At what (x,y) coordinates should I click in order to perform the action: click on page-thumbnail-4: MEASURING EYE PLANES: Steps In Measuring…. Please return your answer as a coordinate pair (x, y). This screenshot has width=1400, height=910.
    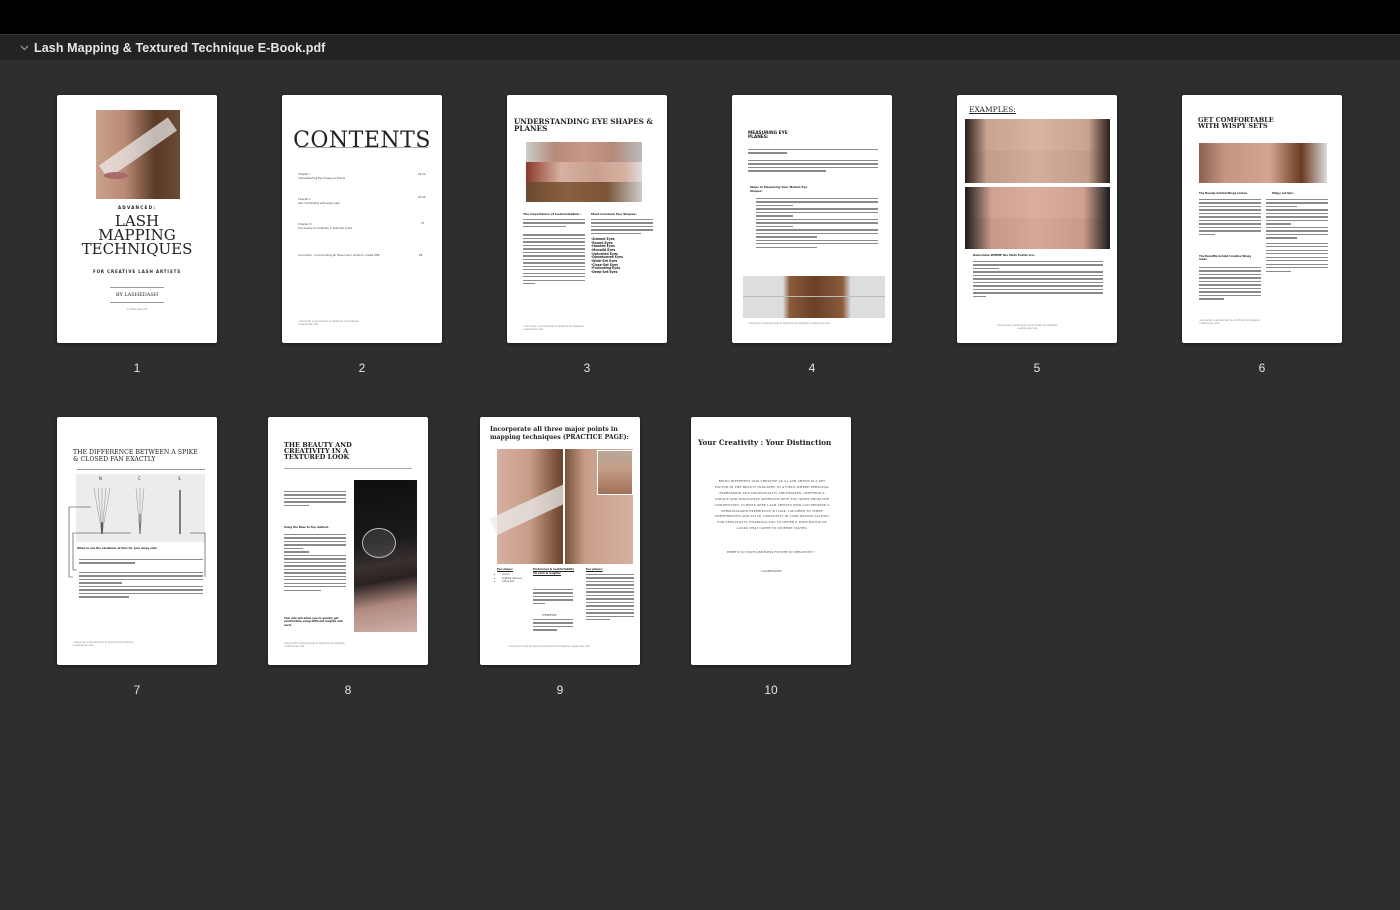
    Looking at the image, I should click on (812, 235).